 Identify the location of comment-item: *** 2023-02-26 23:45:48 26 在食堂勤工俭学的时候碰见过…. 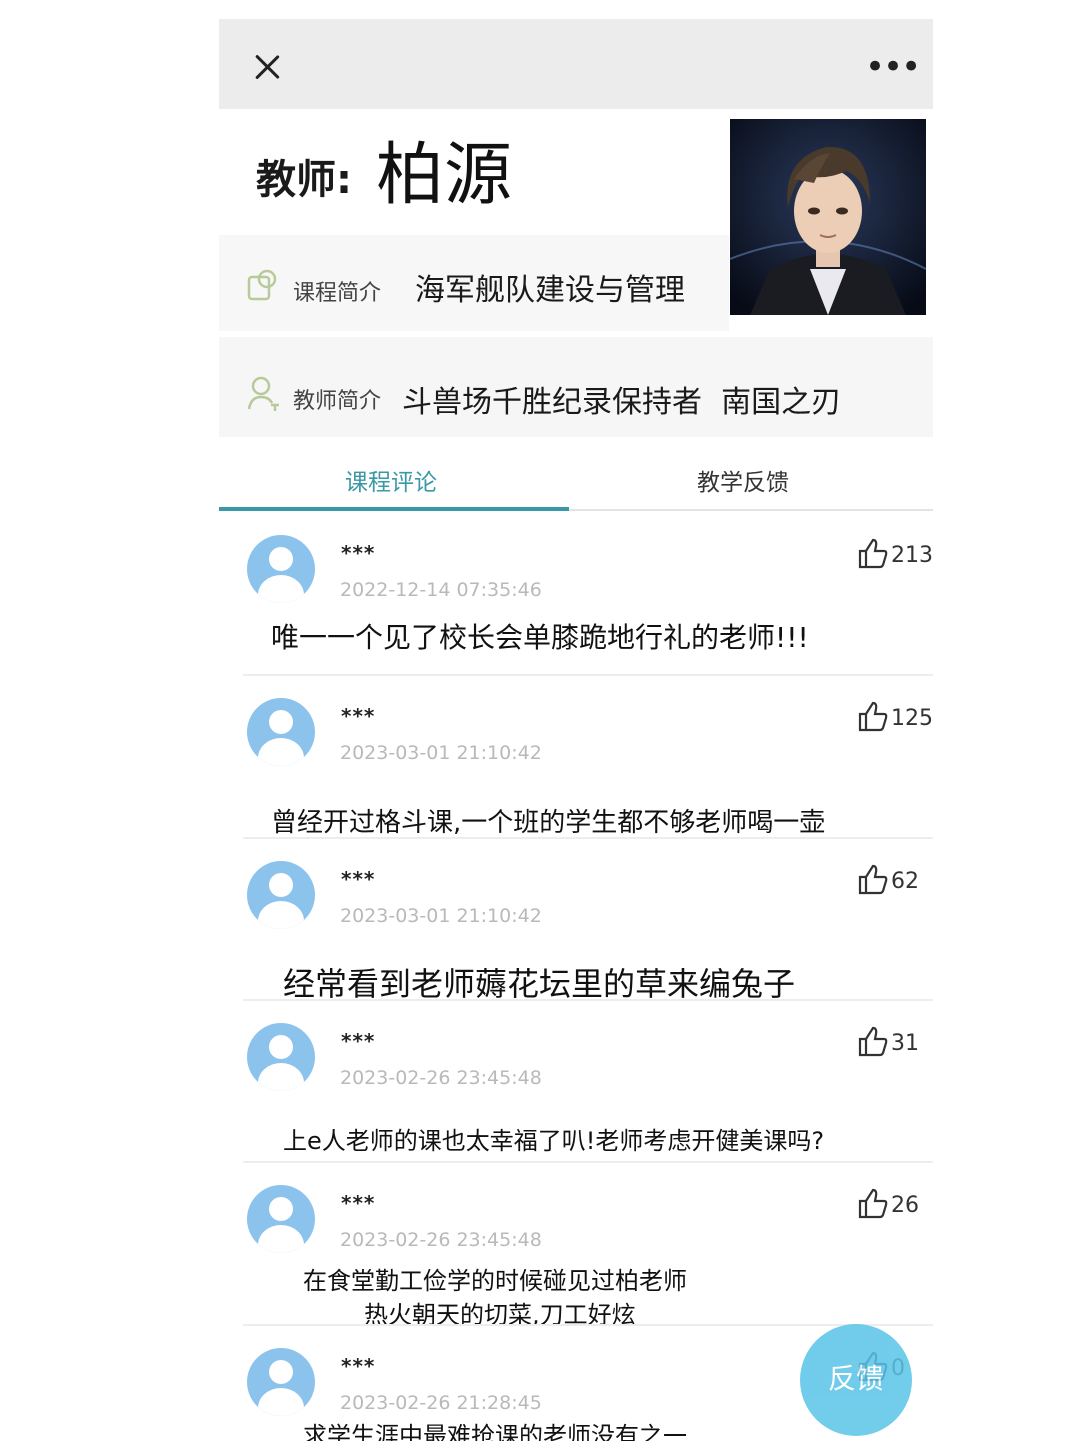
(576, 1250).